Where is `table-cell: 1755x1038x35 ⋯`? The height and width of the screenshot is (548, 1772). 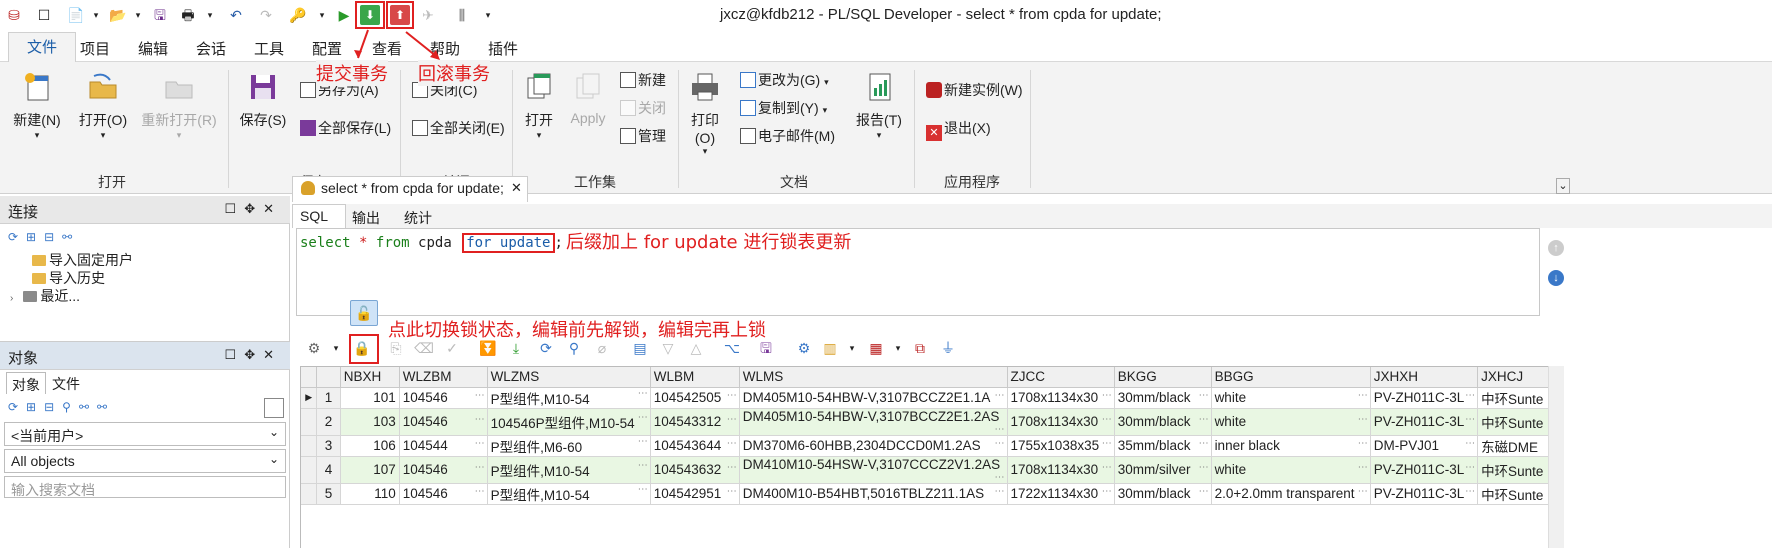 table-cell: 1755x1038x35 ⋯ is located at coordinates (1061, 446).